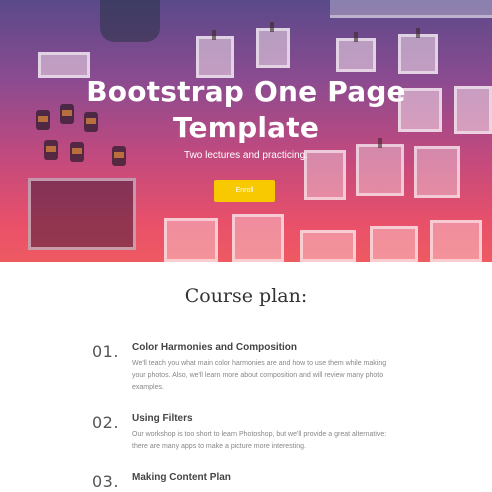  What do you see at coordinates (105, 481) in the screenshot?
I see `course-plan-item-number: 03.` at bounding box center [105, 481].